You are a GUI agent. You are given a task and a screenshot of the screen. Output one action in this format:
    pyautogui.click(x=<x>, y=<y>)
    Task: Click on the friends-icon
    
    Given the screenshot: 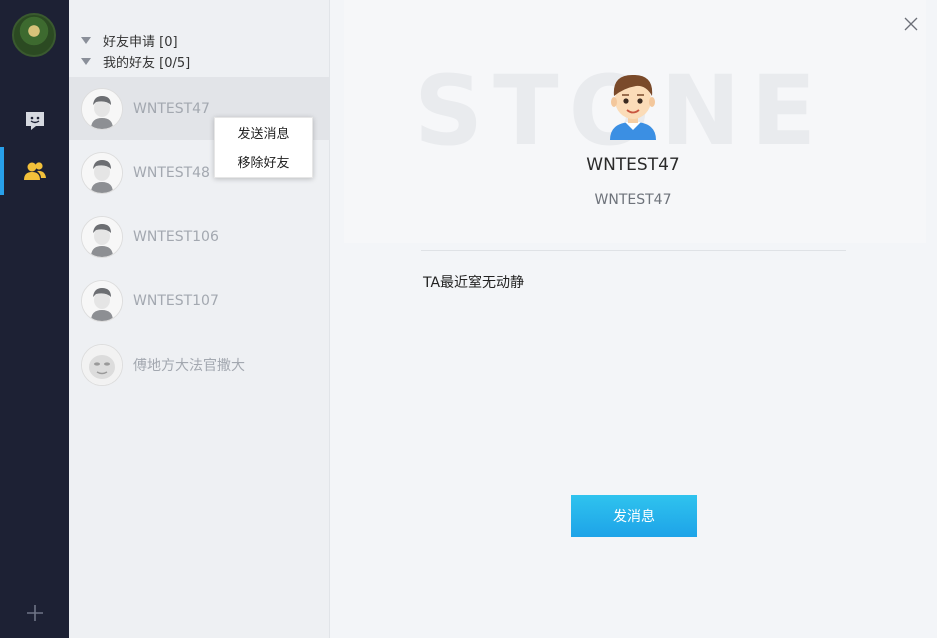 What is the action you would take?
    pyautogui.click(x=34, y=171)
    